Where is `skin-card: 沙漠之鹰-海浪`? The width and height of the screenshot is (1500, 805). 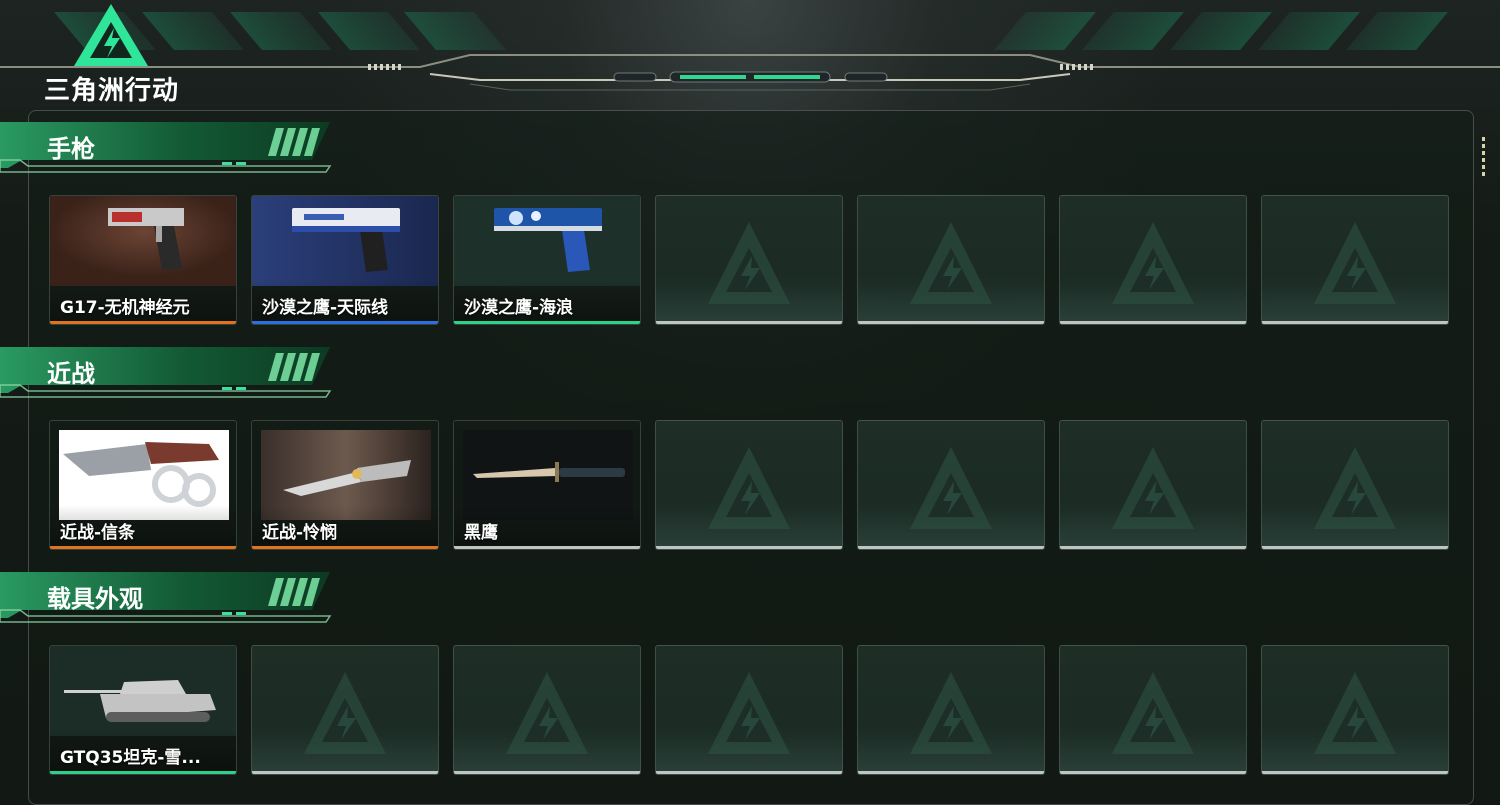 skin-card: 沙漠之鹰-海浪 is located at coordinates (547, 260).